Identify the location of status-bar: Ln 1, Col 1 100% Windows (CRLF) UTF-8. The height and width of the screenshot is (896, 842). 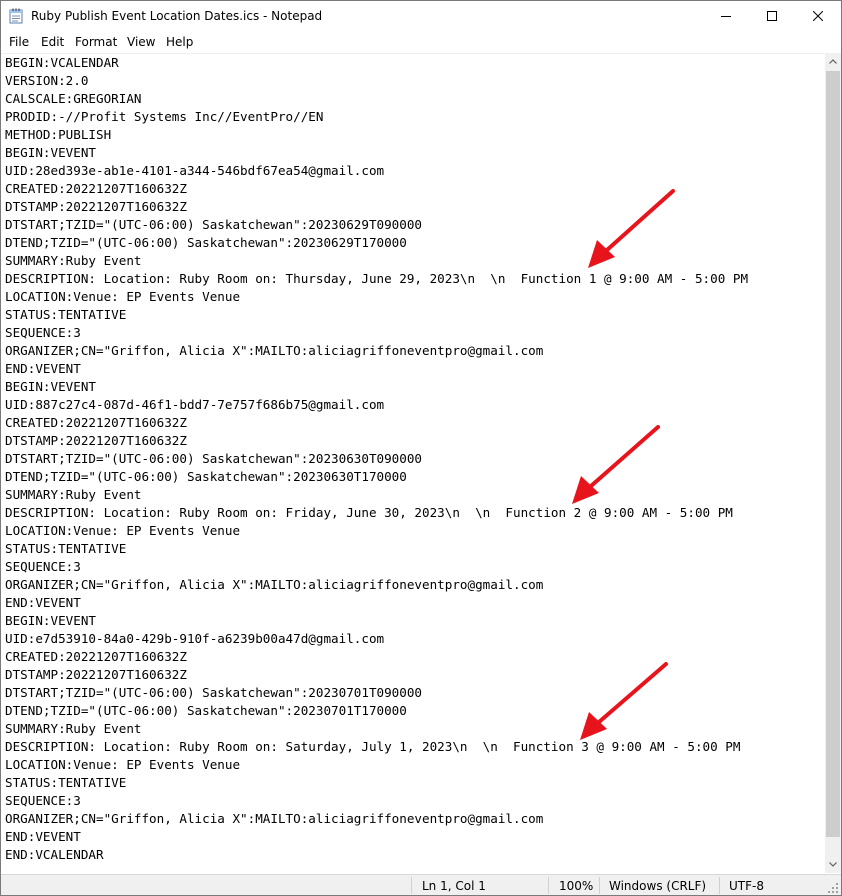
(421, 884).